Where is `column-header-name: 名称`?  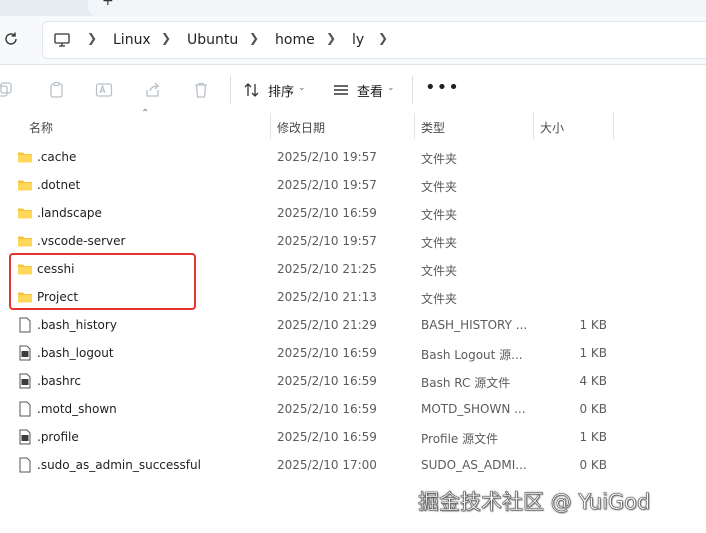
column-header-name: 名称 is located at coordinates (41, 127).